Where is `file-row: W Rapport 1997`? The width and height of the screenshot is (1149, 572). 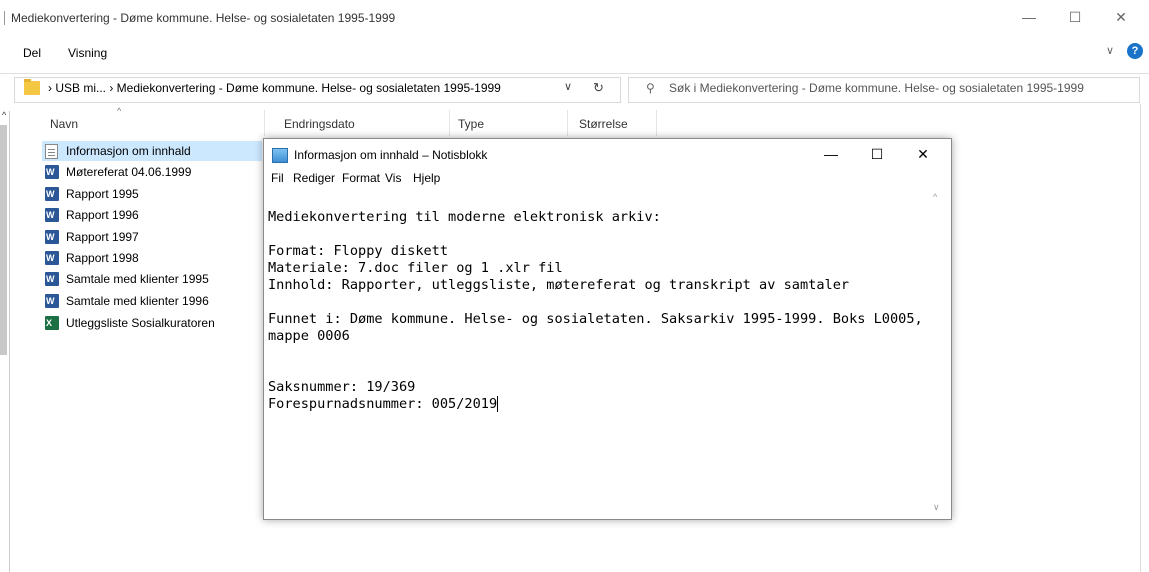
file-row: W Rapport 1997 is located at coordinates (152, 237).